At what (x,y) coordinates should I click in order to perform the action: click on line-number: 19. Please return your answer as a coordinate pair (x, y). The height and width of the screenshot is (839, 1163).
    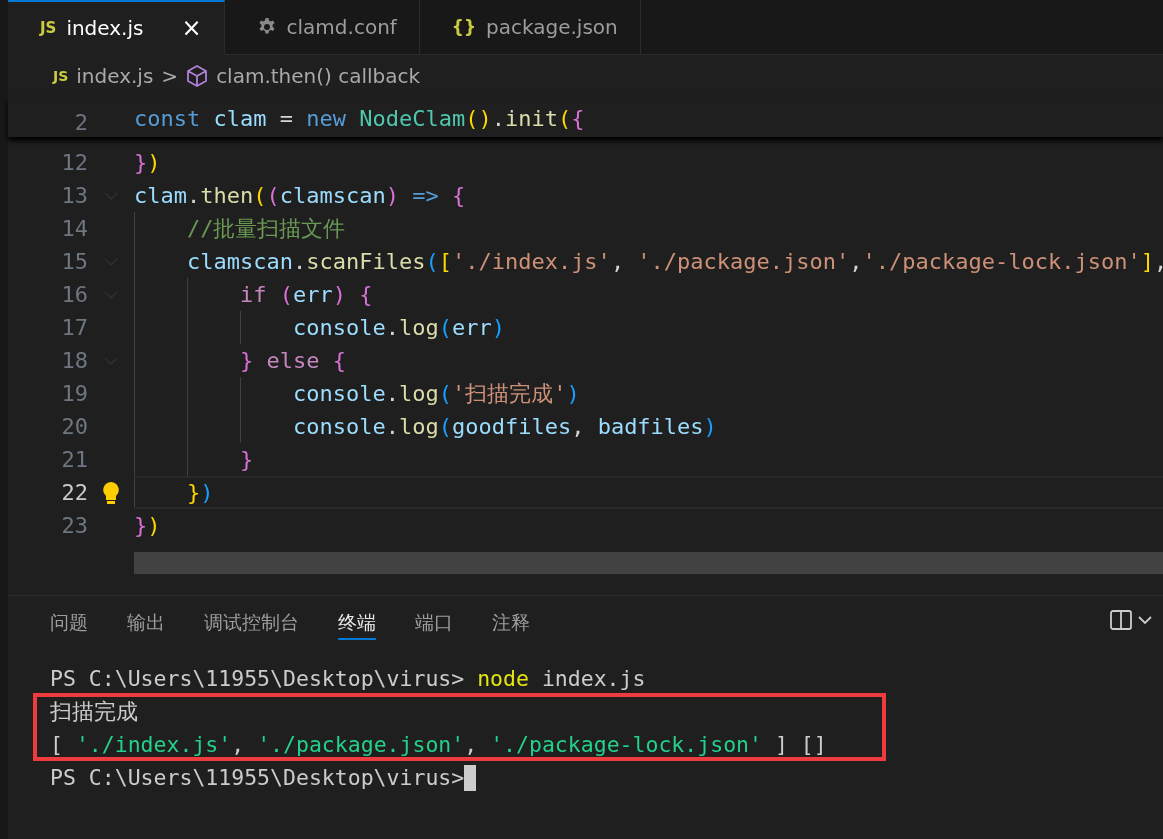
    Looking at the image, I should click on (74, 393).